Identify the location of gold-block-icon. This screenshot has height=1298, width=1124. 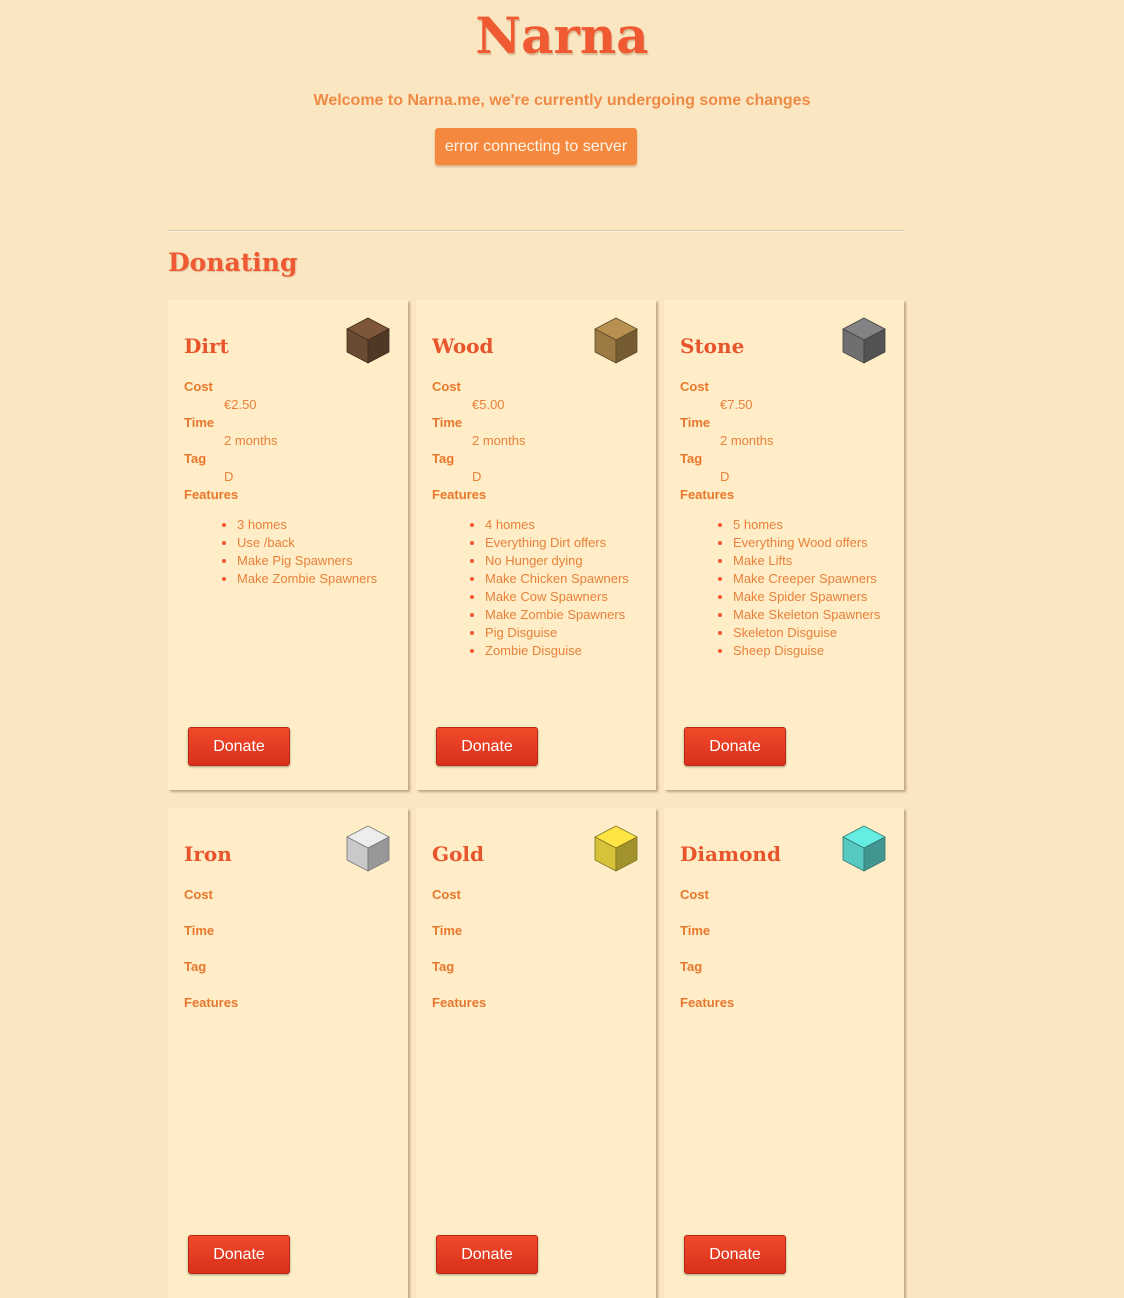
(616, 848).